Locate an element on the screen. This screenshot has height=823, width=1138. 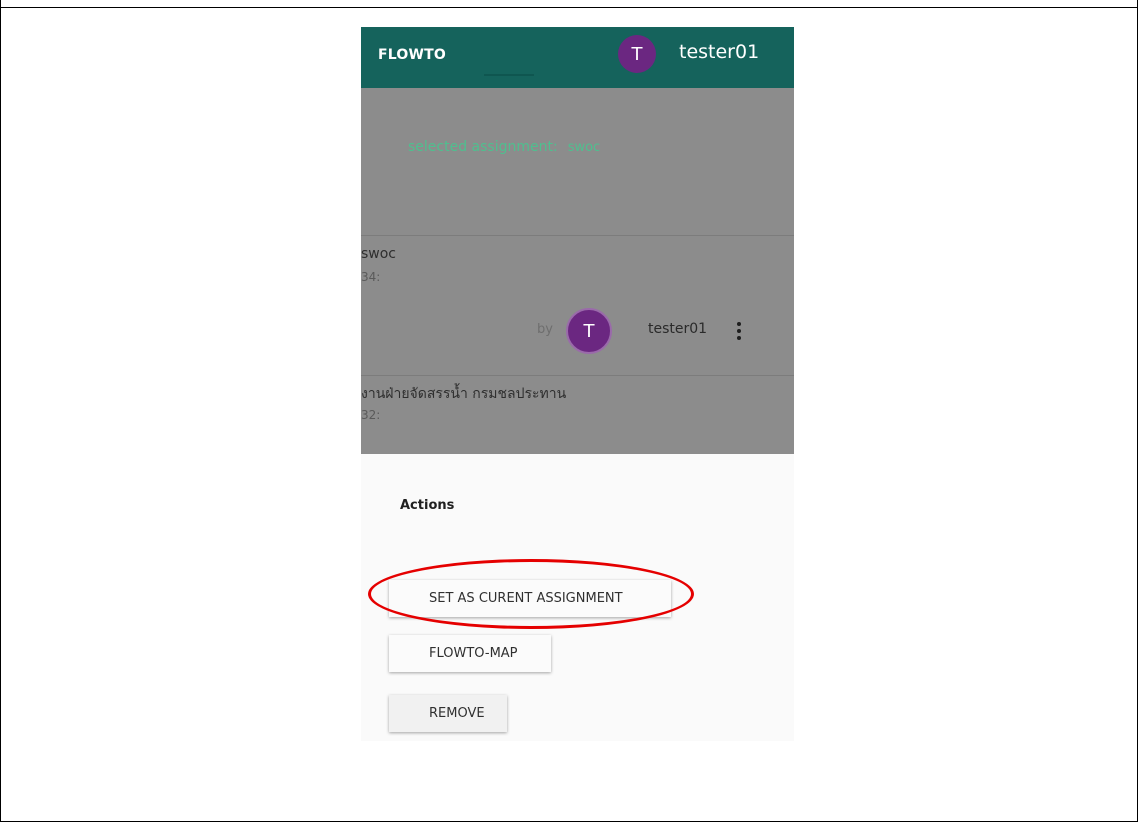
more-vert-icon is located at coordinates (739, 331).